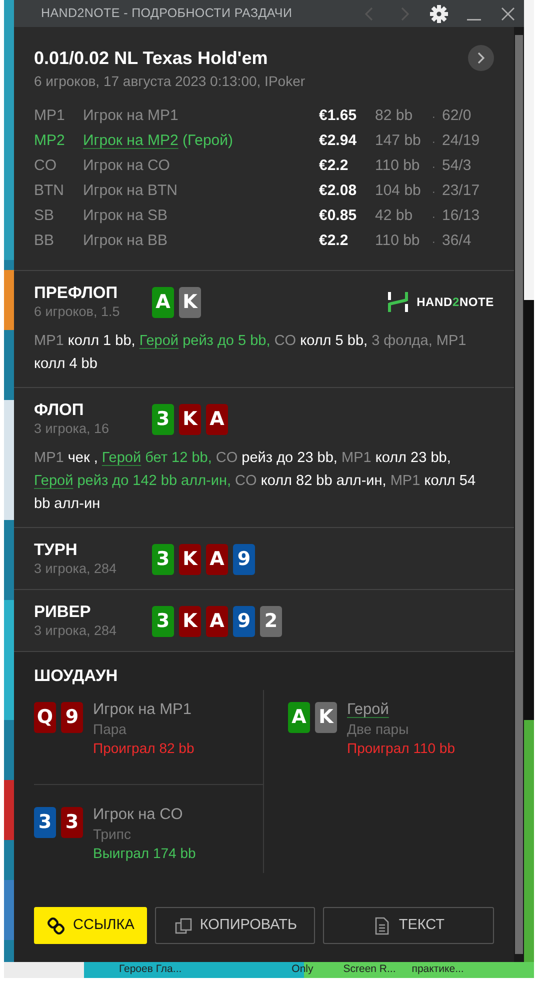 This screenshot has height=981, width=537. I want to click on player-stats: 16/13, so click(461, 216).